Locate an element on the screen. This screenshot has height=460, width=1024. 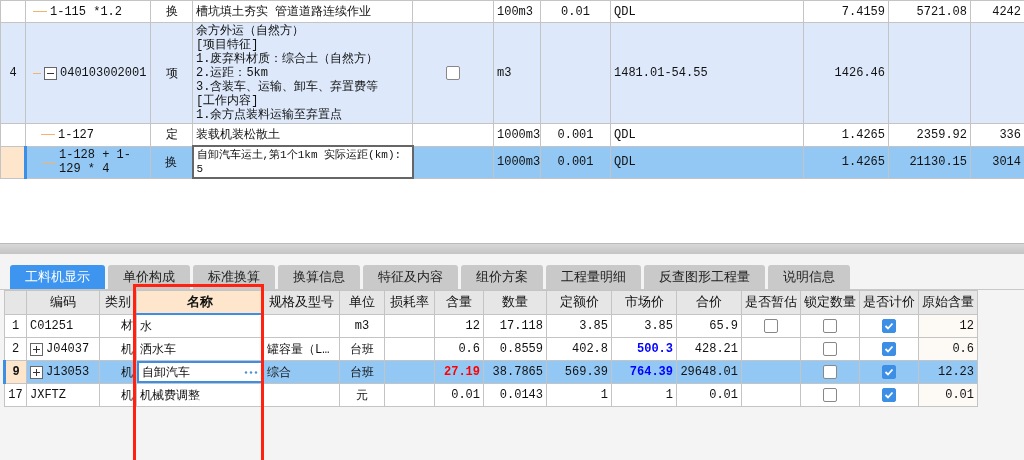
tab: 单价构成 is located at coordinates (149, 277).